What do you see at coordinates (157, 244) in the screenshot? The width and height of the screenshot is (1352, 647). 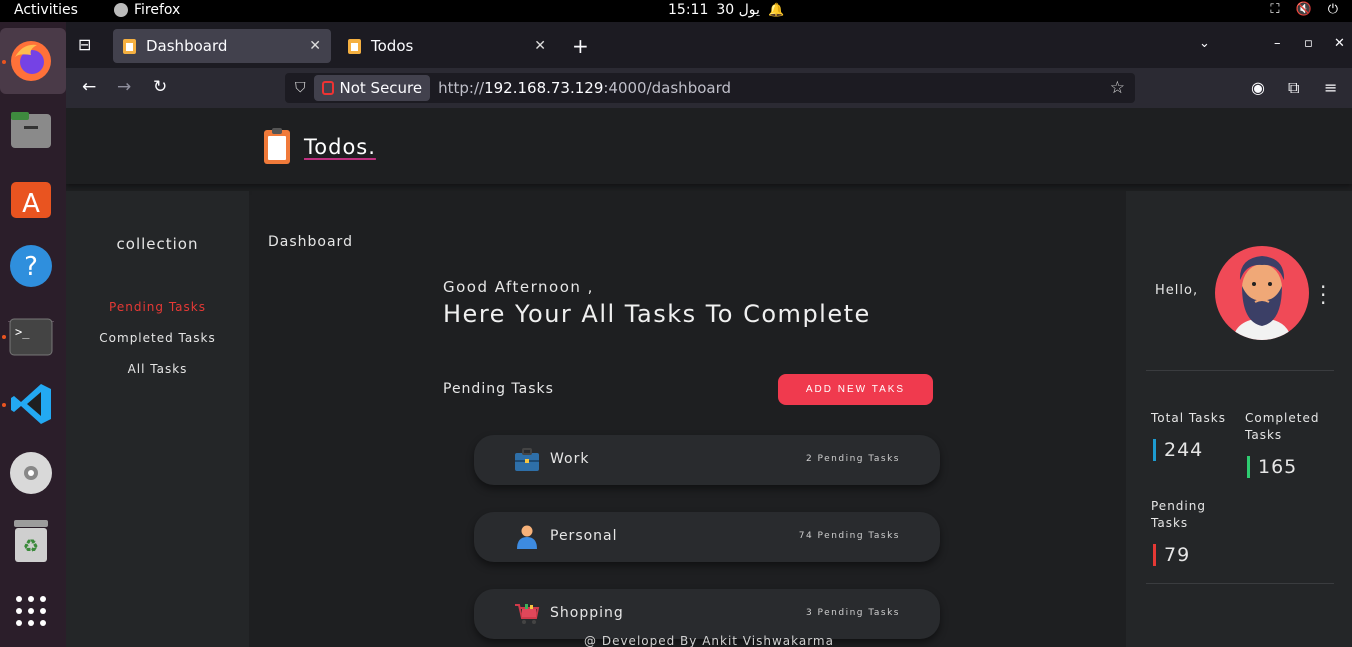 I see `sidebar-title: collection` at bounding box center [157, 244].